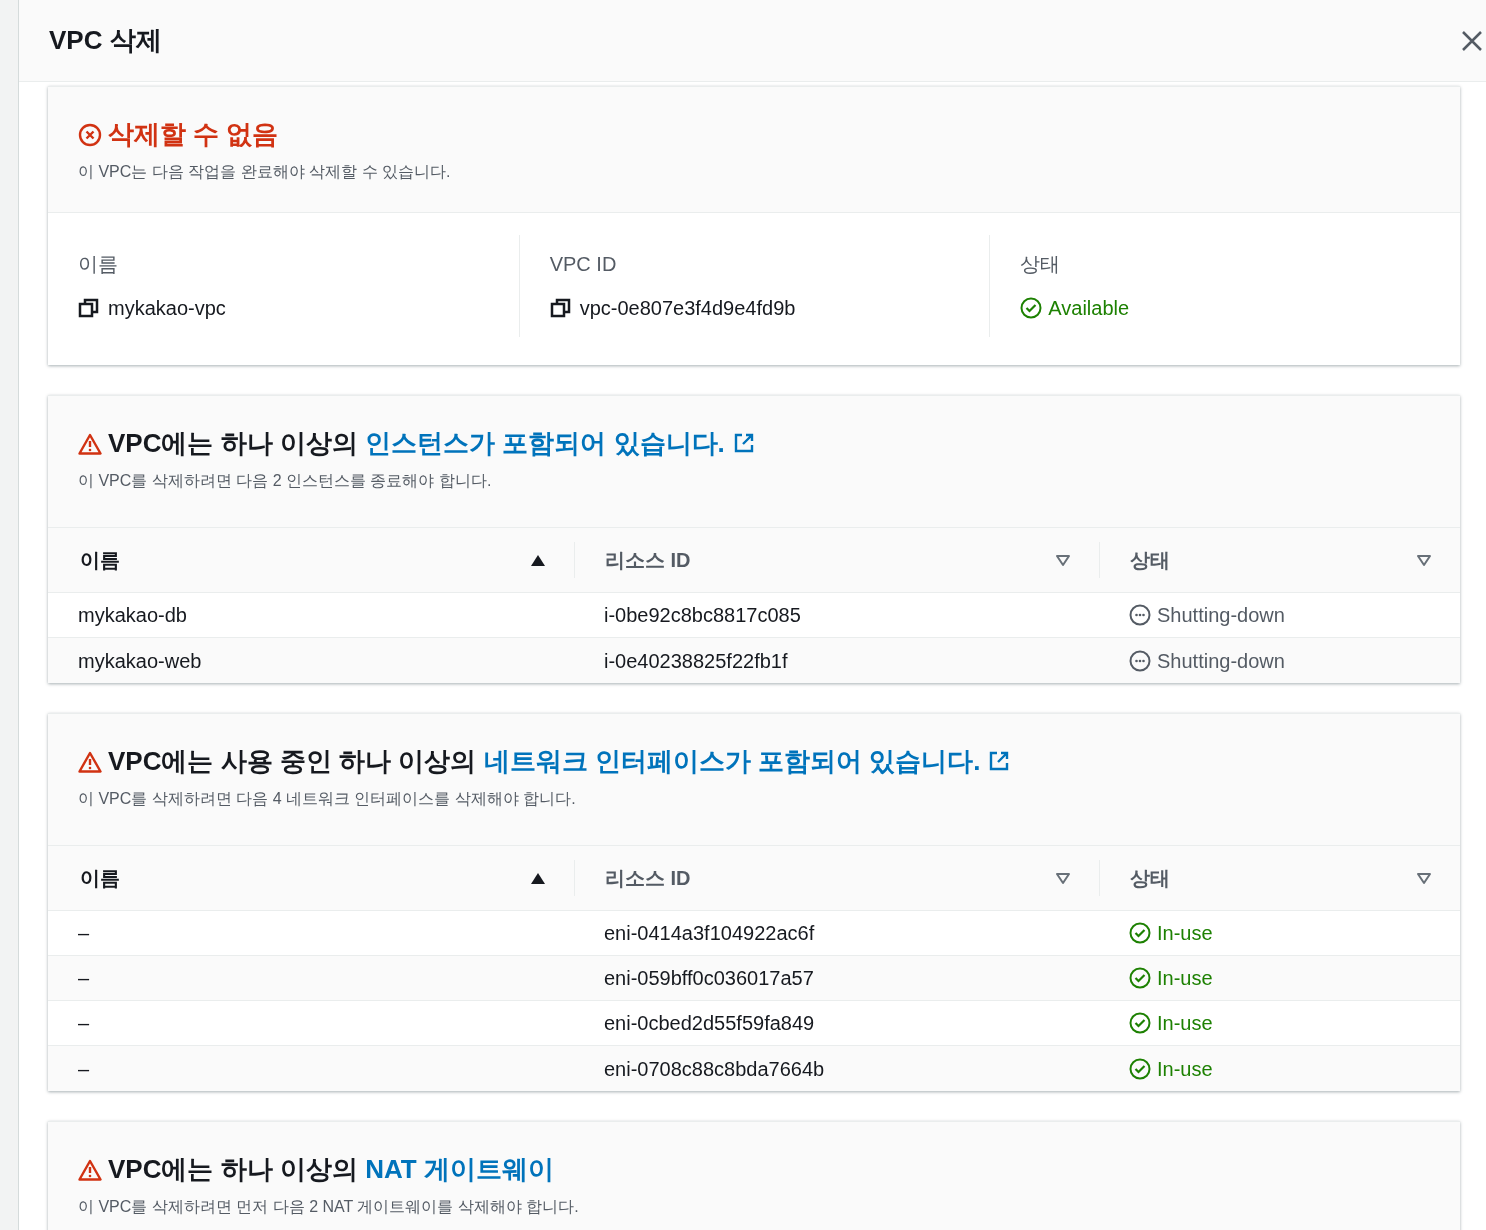  Describe the element at coordinates (331, 1169) in the screenshot. I see `section-heading: VPC에는 하나 이상의 NAT 게이트웨이` at that location.